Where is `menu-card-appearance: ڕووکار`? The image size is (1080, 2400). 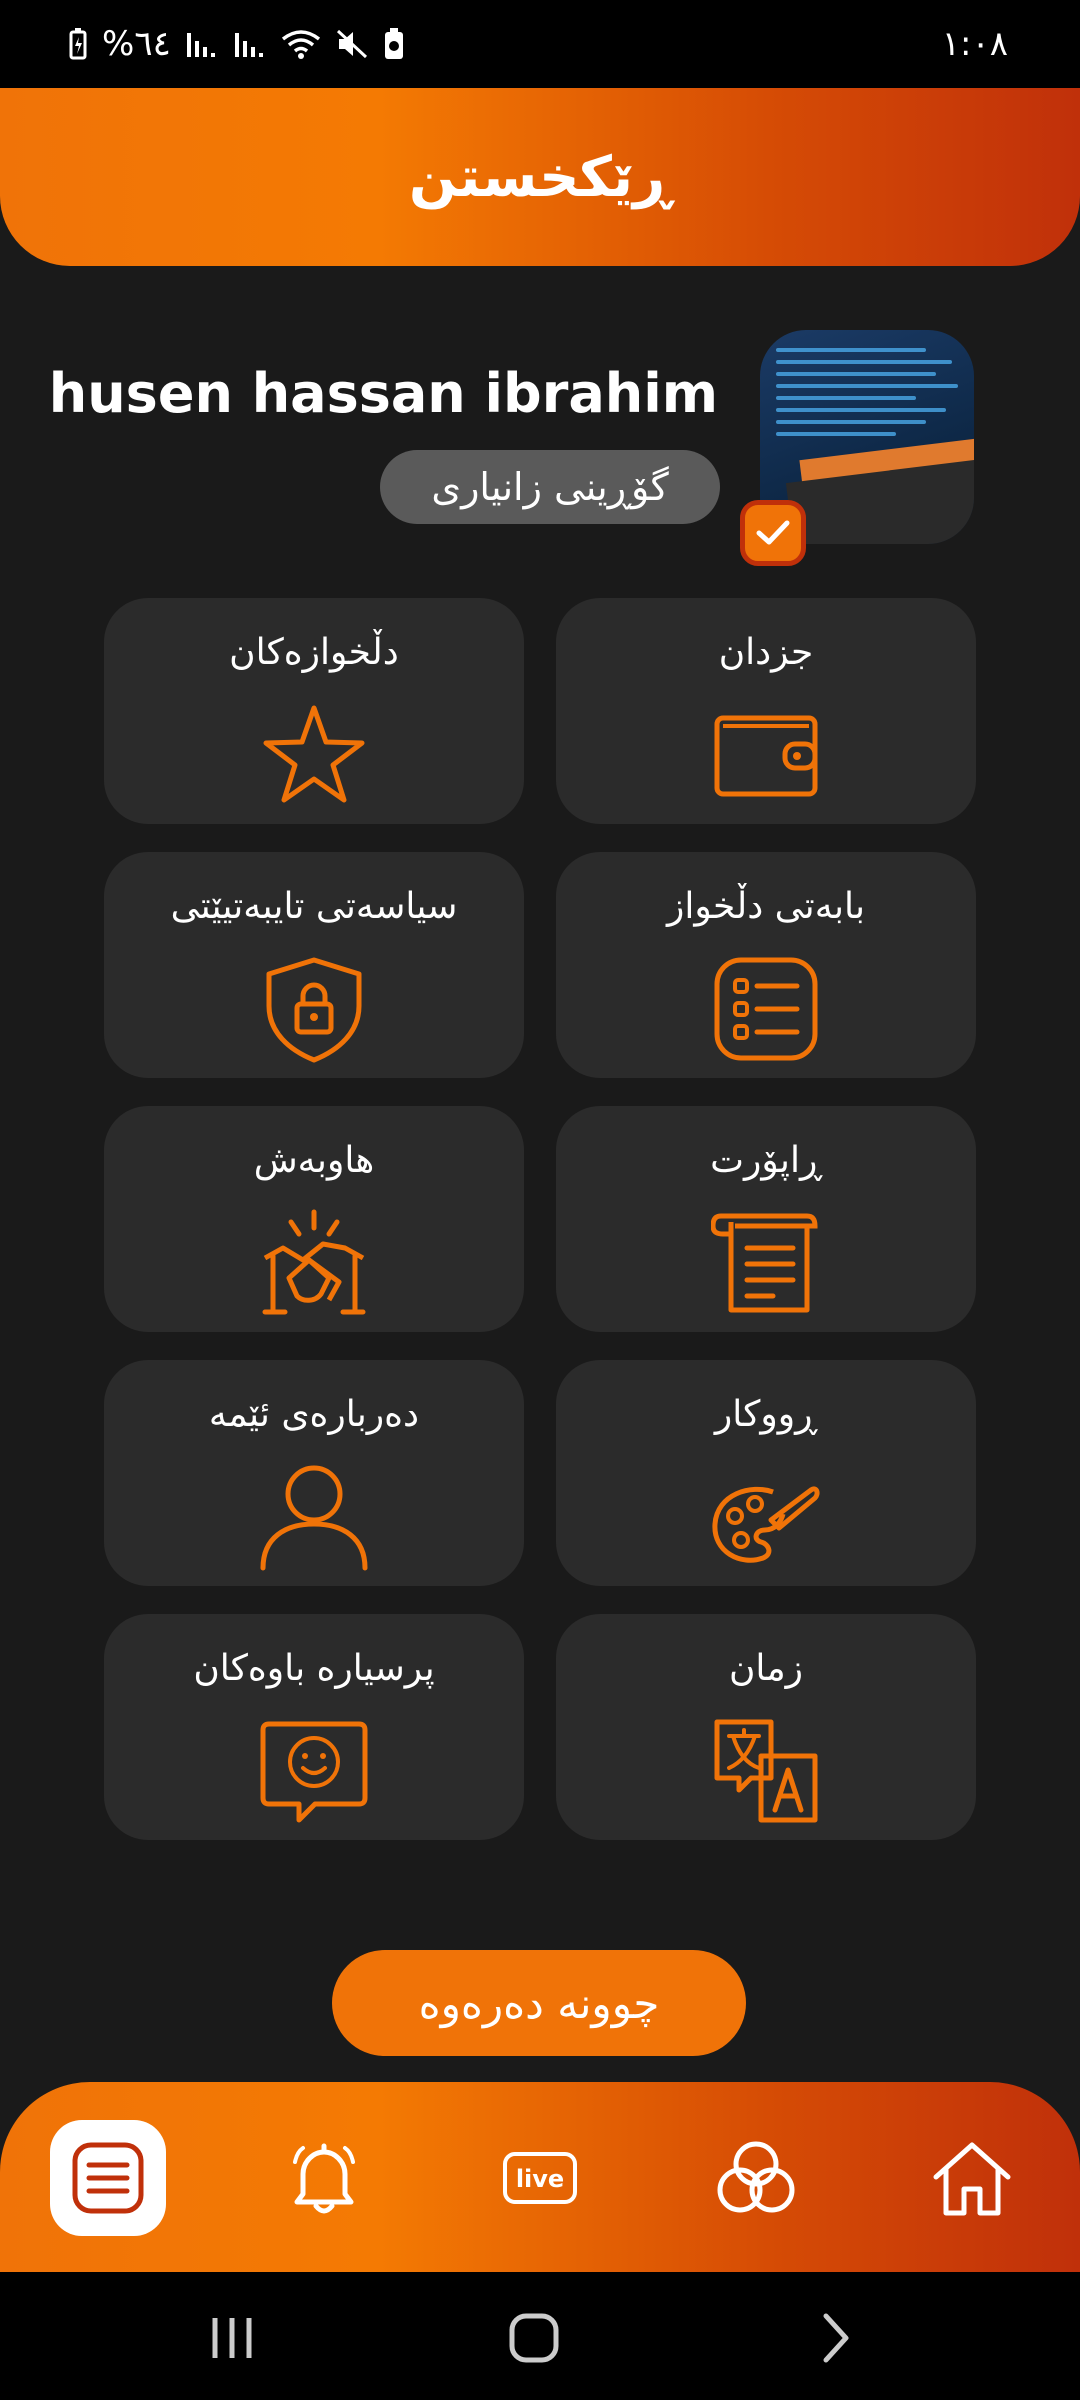 menu-card-appearance: ڕووکار is located at coordinates (766, 1473).